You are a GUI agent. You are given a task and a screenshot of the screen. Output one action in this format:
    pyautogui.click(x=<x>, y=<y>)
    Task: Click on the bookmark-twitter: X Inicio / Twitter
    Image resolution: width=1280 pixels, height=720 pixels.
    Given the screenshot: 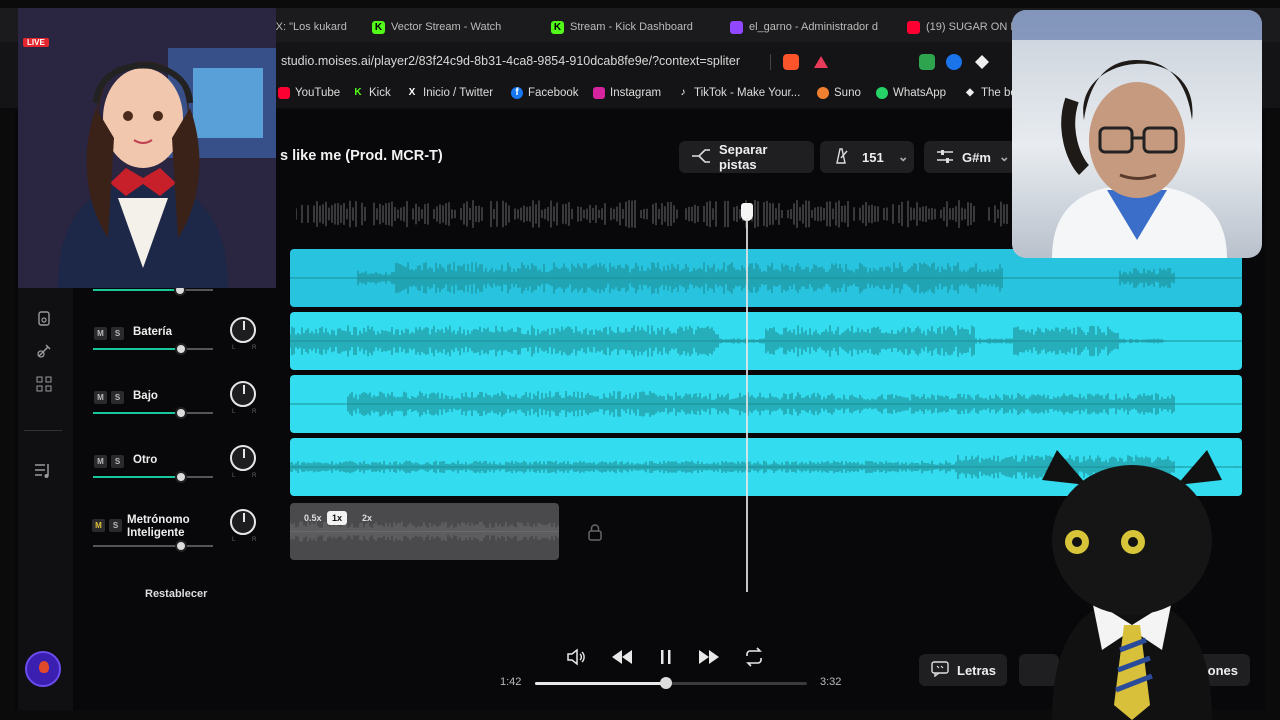 What is the action you would take?
    pyautogui.click(x=449, y=93)
    